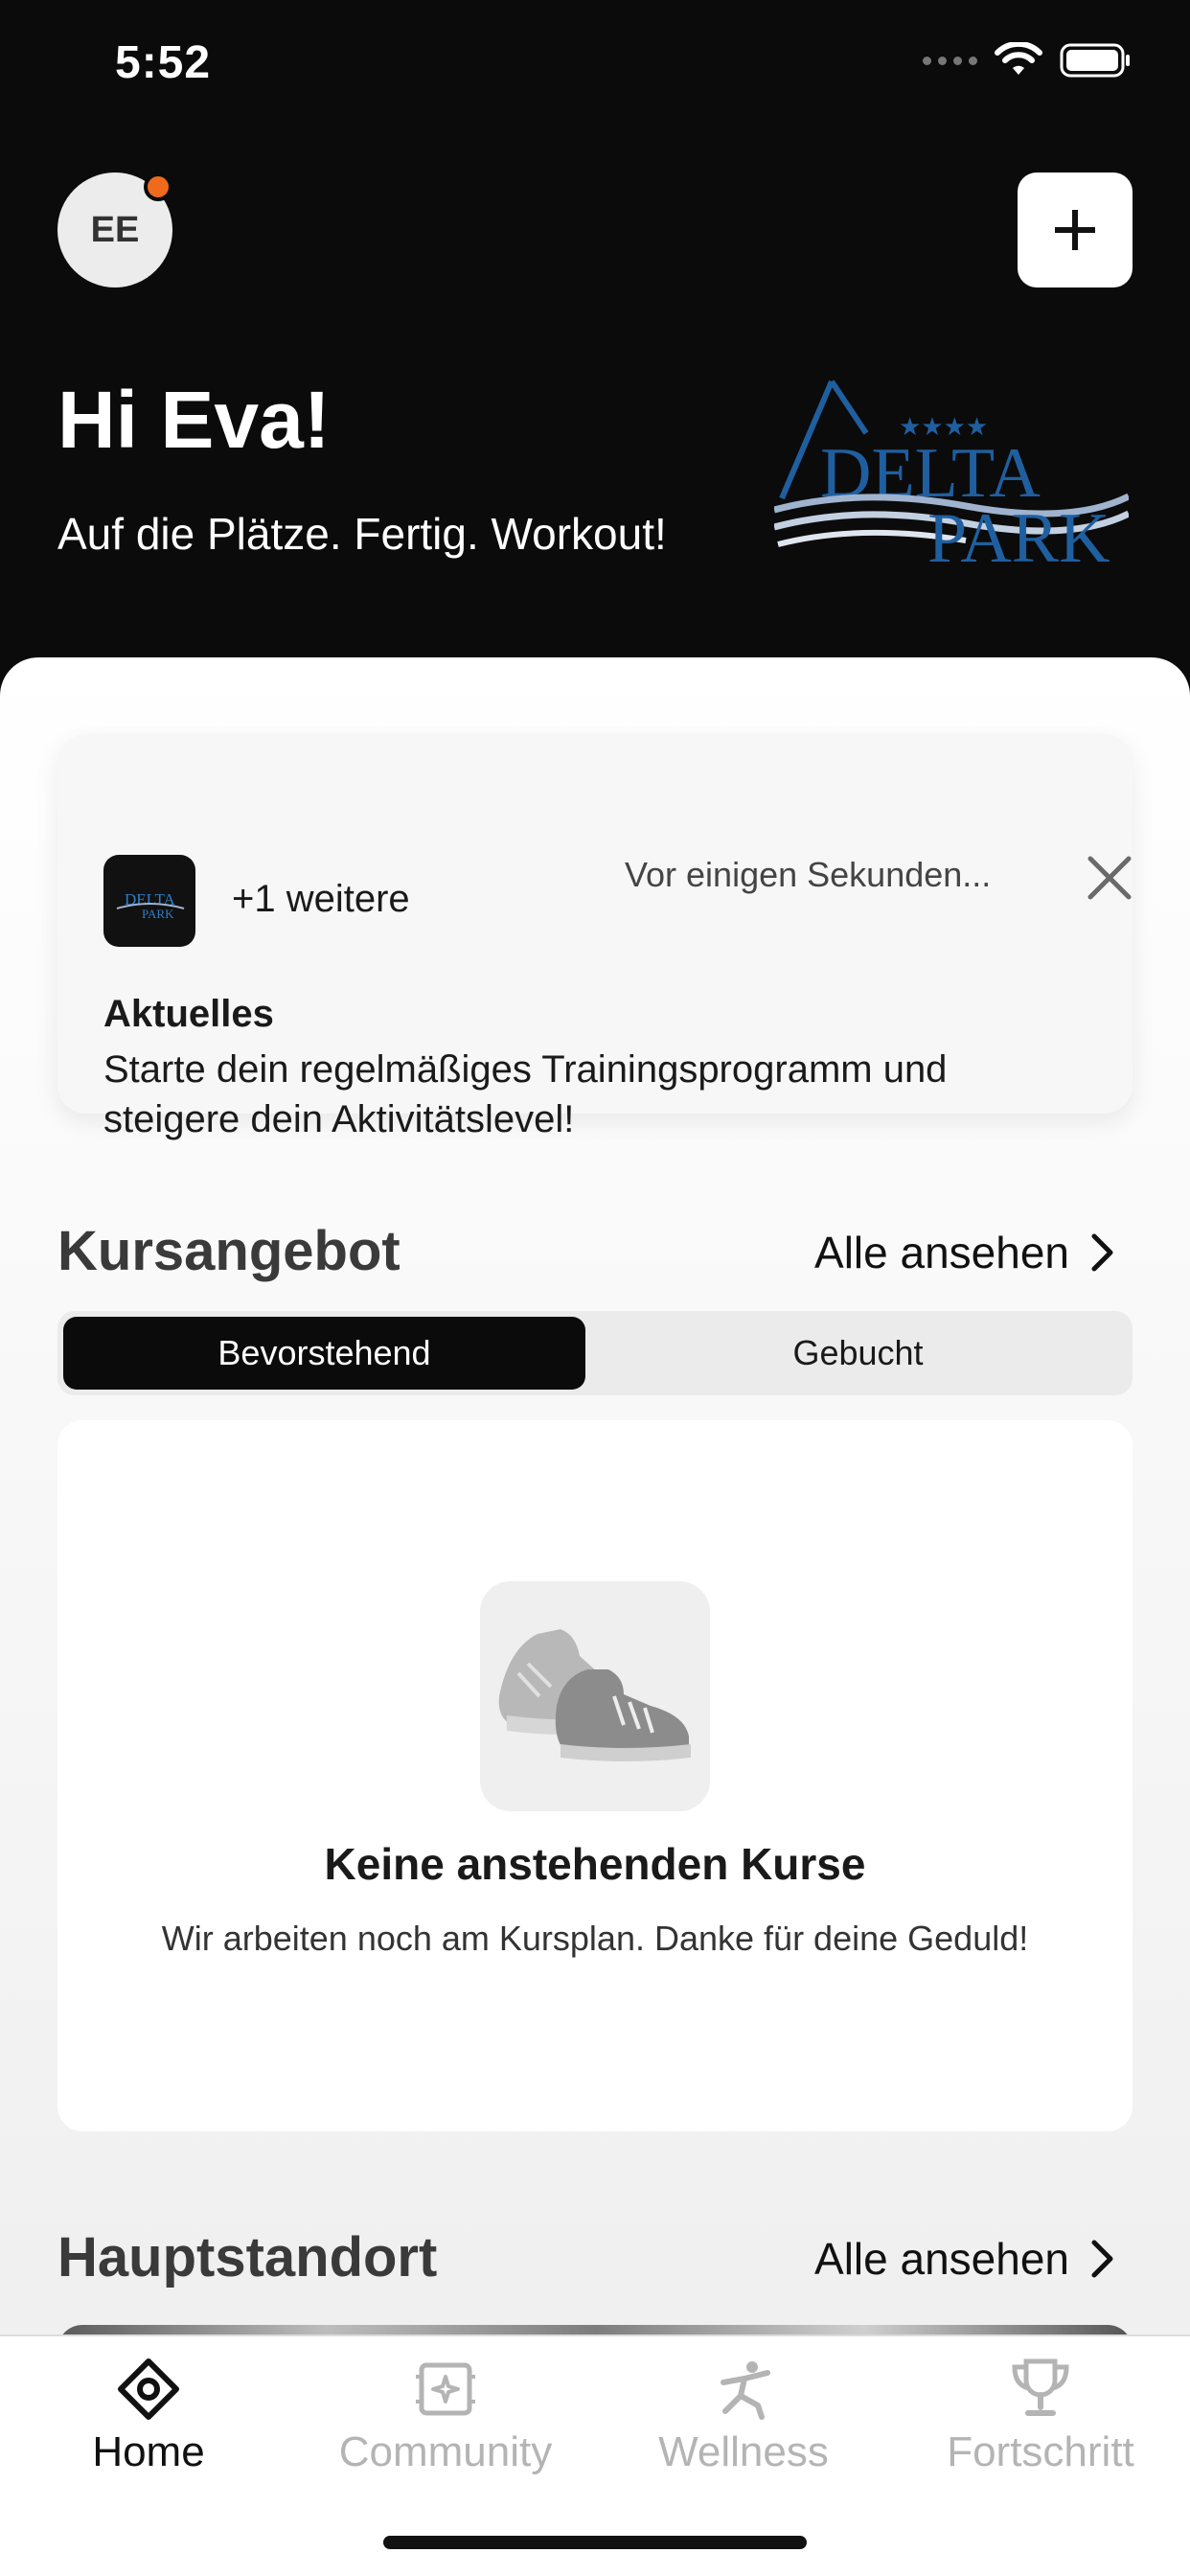 The width and height of the screenshot is (1190, 2576). What do you see at coordinates (362, 534) in the screenshot?
I see `greeting-tagline: Auf die Plätze. Fertig. Workout!` at bounding box center [362, 534].